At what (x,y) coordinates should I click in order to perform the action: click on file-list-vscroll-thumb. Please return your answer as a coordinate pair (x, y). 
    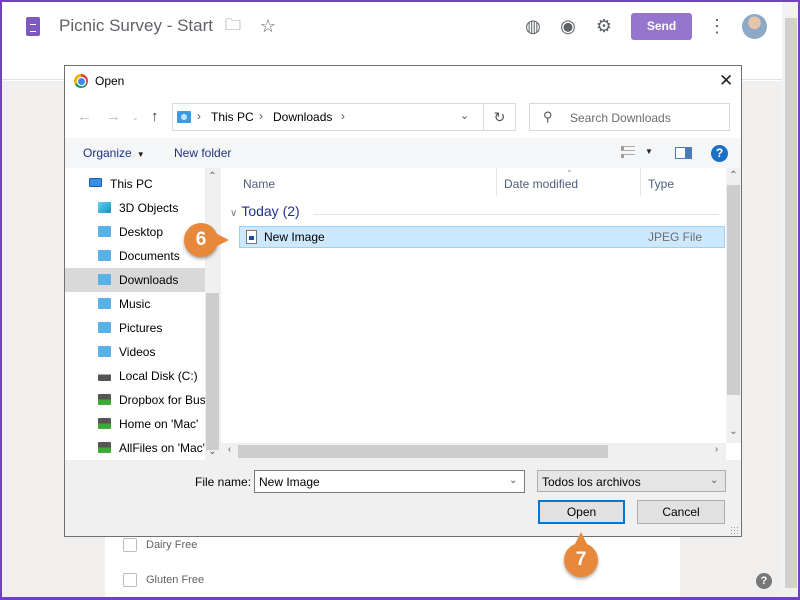
    Looking at the image, I should click on (733, 290).